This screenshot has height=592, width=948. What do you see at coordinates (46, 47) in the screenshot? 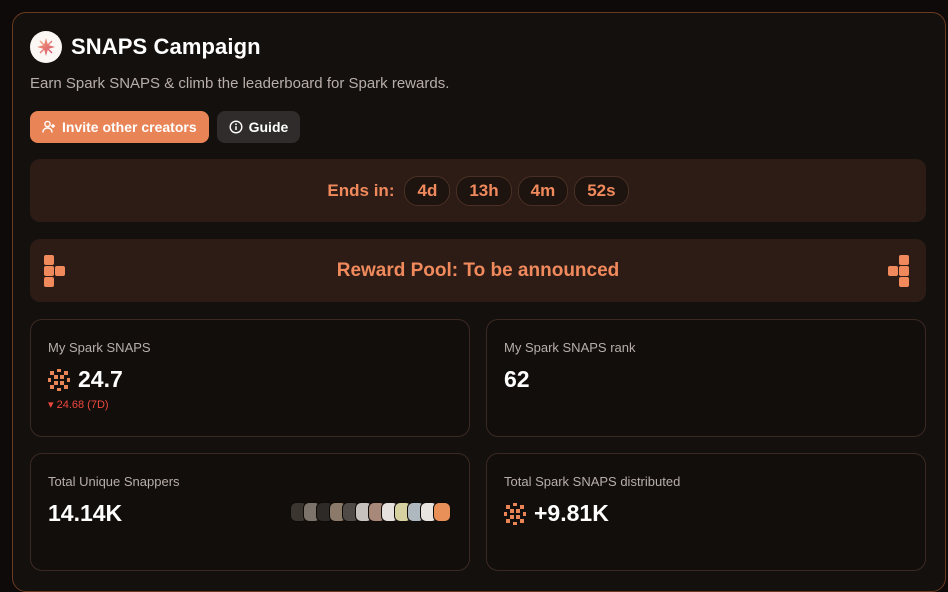
I see `spark-logo-icon` at bounding box center [46, 47].